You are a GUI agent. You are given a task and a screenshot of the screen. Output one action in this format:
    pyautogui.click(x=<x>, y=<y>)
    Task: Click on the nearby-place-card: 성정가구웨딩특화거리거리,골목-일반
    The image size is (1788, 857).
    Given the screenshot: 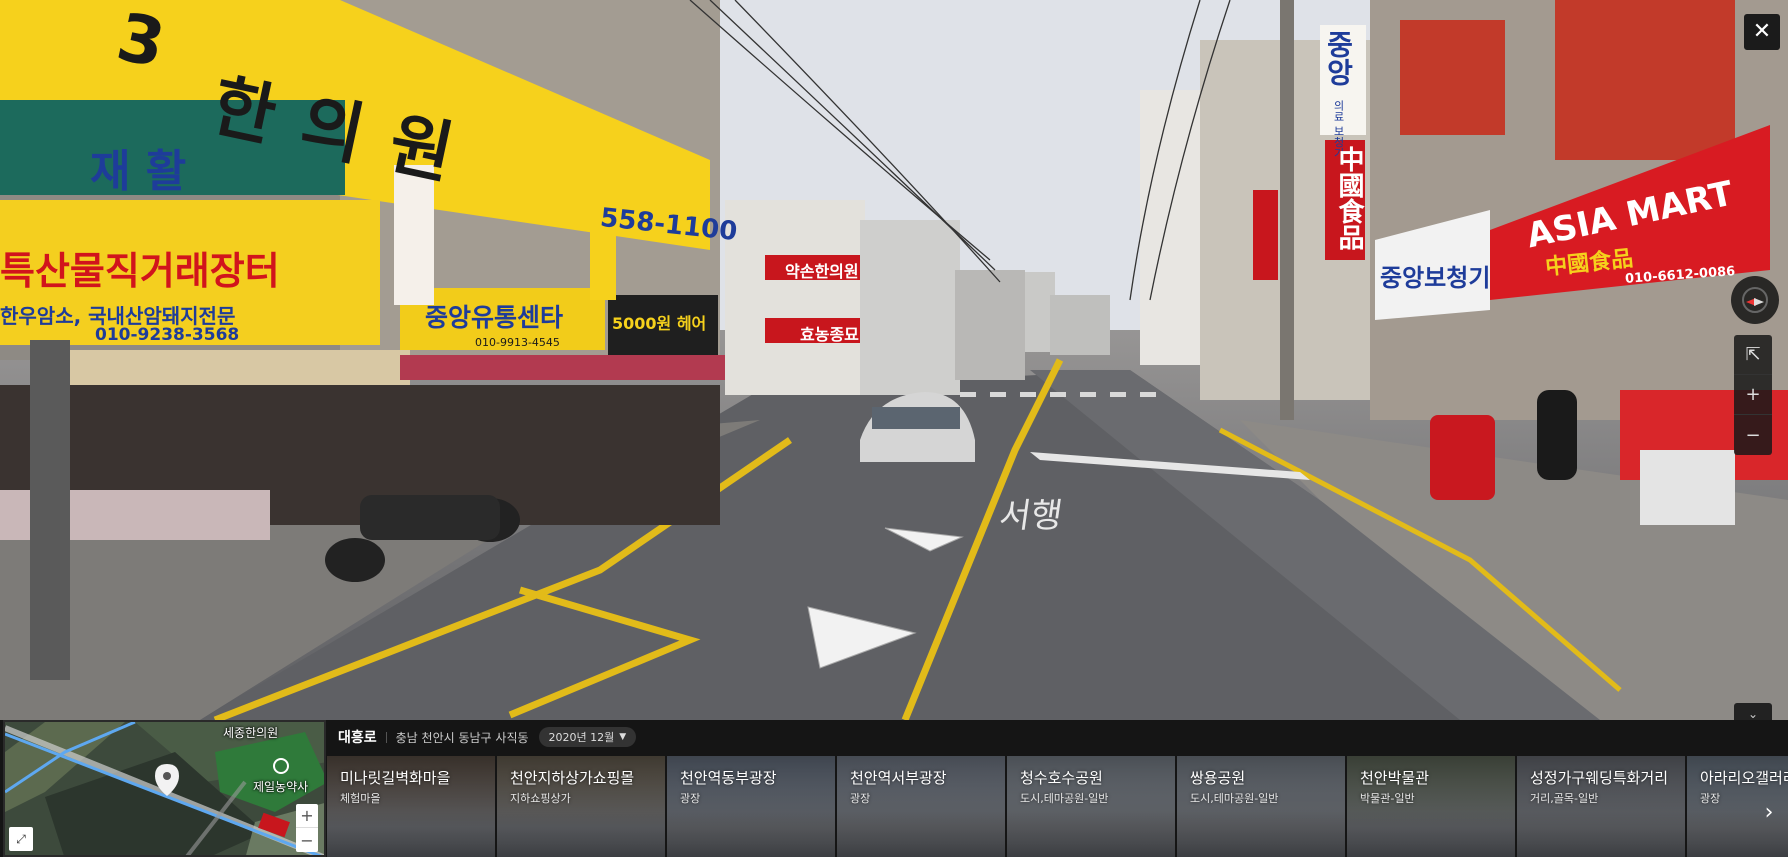 What is the action you would take?
    pyautogui.click(x=1601, y=806)
    